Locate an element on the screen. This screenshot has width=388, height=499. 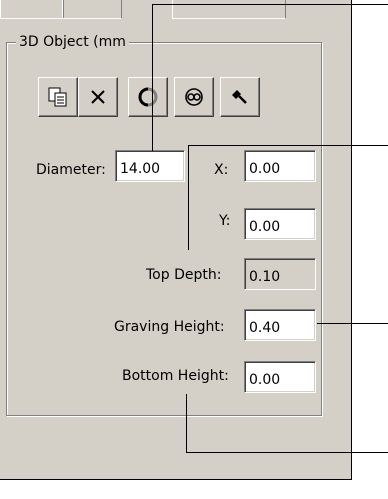
bottom-height-input is located at coordinates (280, 377).